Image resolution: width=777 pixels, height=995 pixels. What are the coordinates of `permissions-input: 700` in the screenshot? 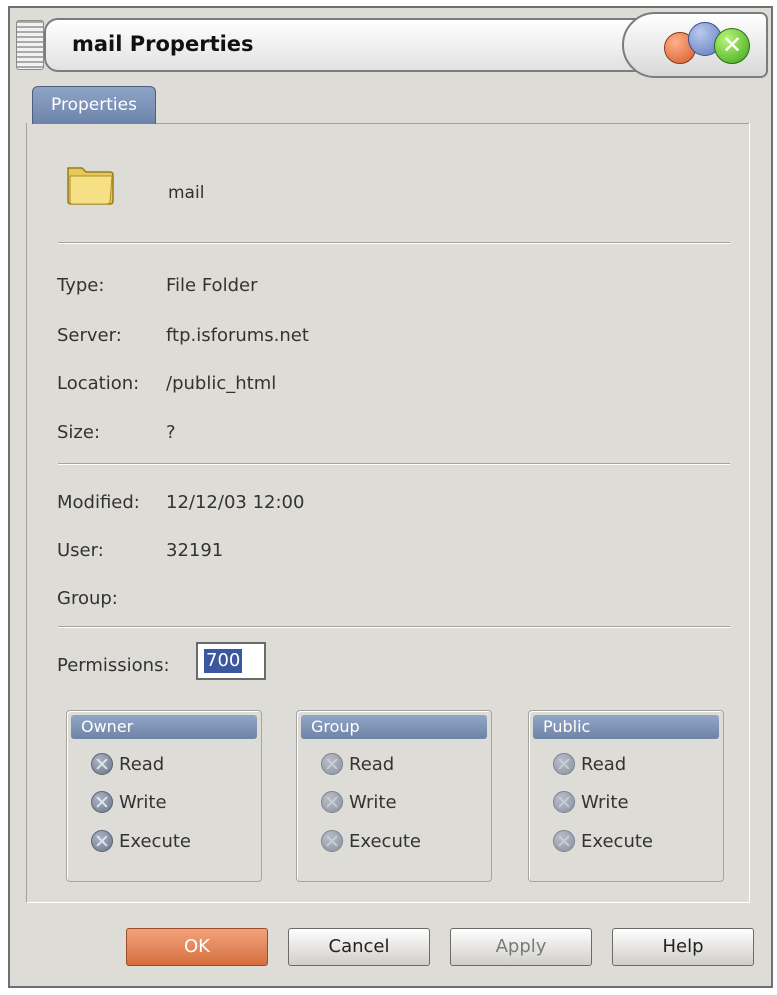 It's located at (231, 661).